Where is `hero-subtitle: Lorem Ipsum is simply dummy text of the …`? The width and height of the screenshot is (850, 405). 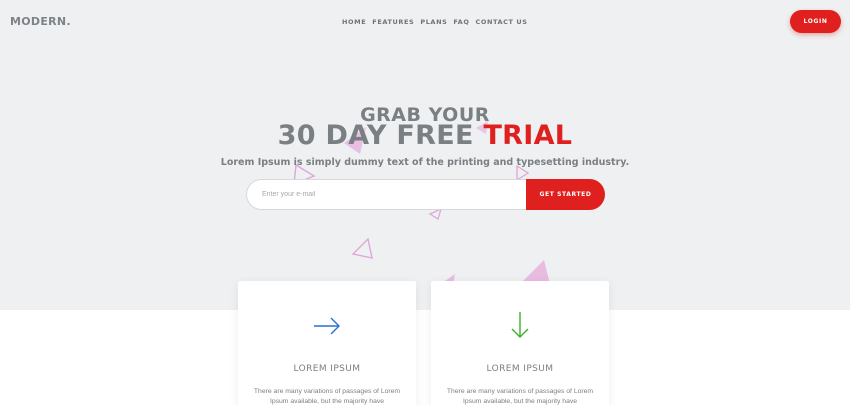 hero-subtitle: Lorem Ipsum is simply dummy text of the … is located at coordinates (425, 162).